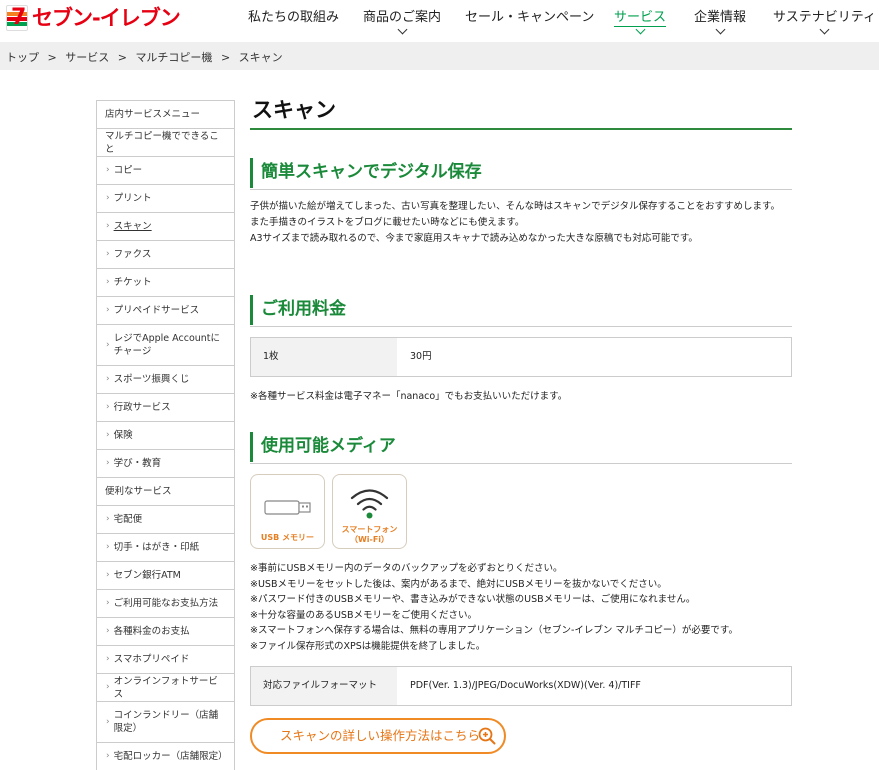 This screenshot has height=770, width=879. I want to click on seven-eleven-logo: 7 セブン-イレブン, so click(96, 18).